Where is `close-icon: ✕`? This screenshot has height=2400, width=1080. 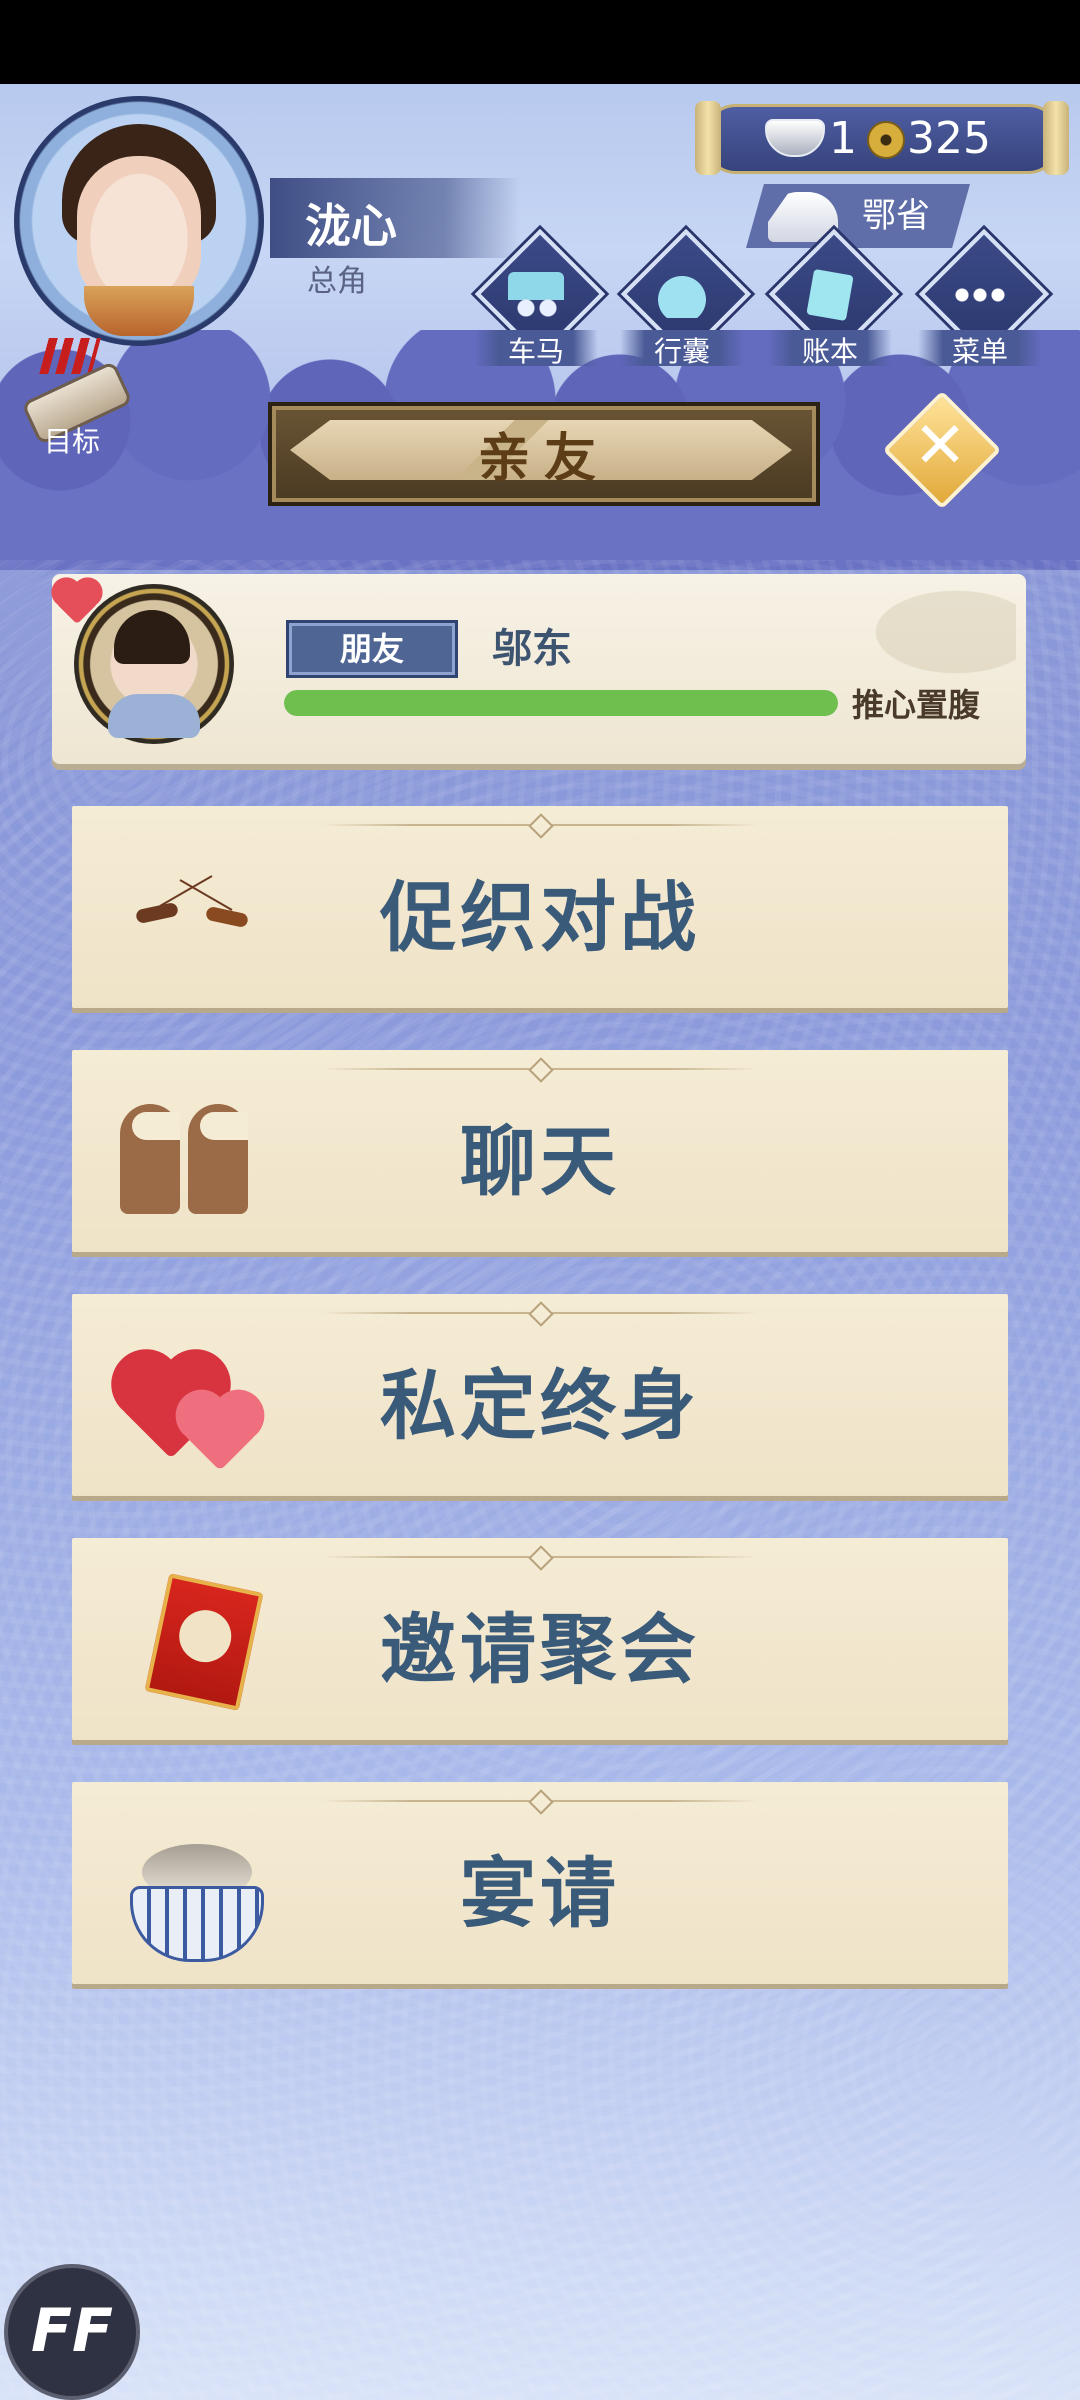
close-icon: ✕ is located at coordinates (940, 446).